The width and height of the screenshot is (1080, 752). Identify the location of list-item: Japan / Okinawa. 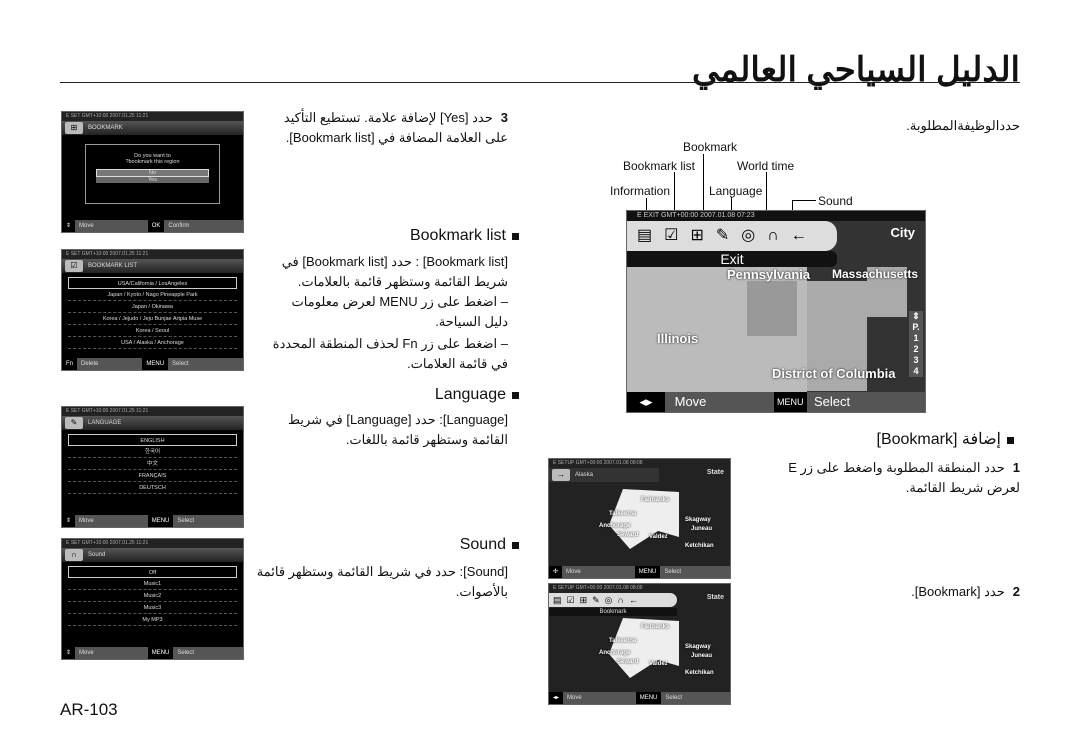
(152, 307).